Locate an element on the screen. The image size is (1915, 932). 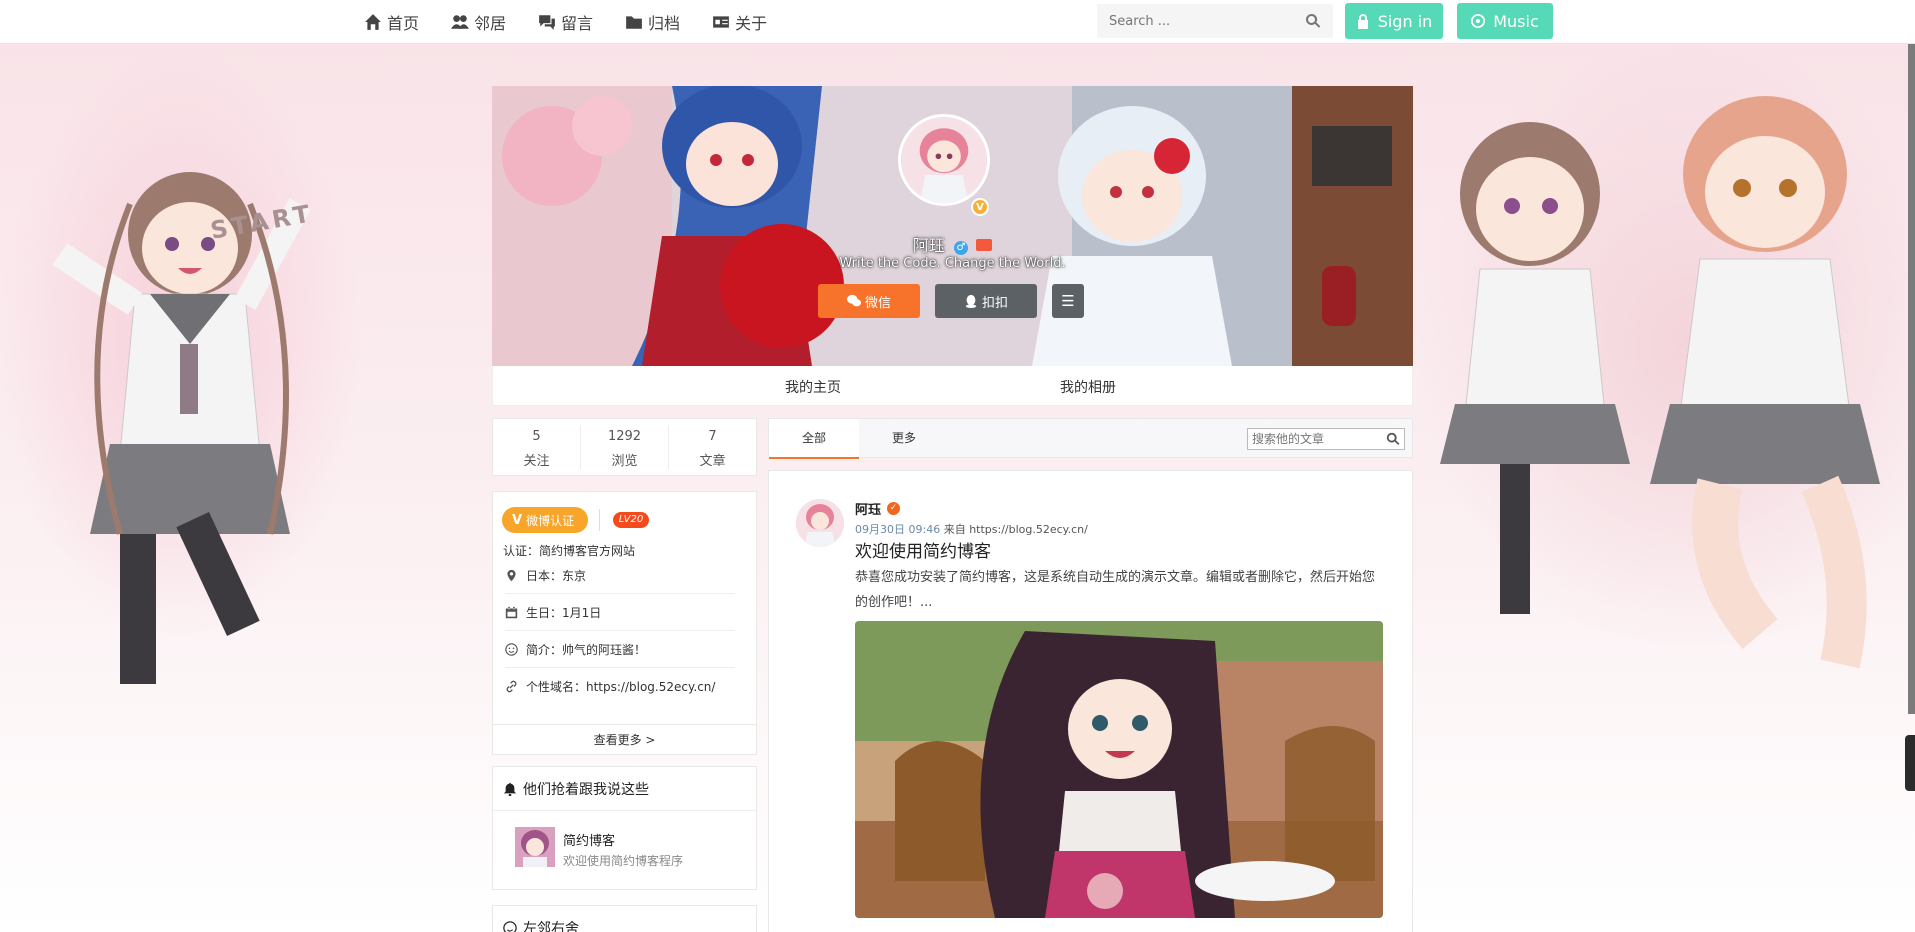
wechat-label: 微信 is located at coordinates (877, 303).